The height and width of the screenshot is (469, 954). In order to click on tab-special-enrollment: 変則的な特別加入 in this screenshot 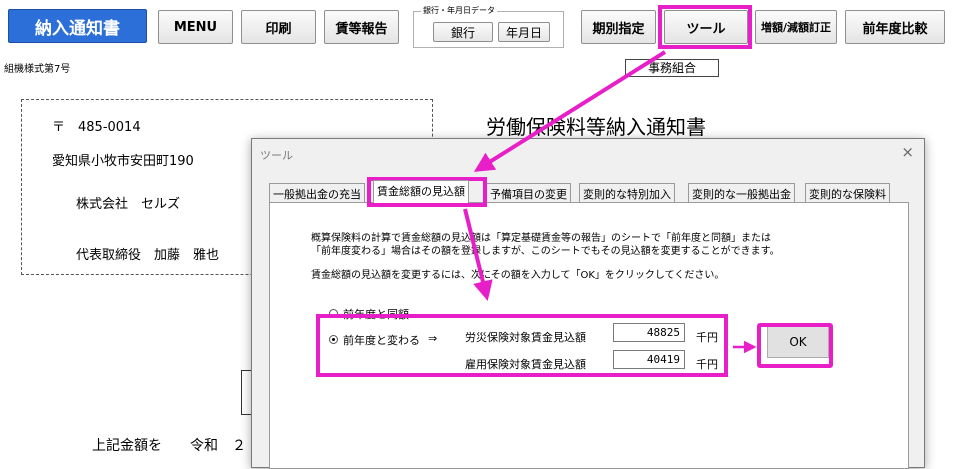, I will do `click(627, 192)`.